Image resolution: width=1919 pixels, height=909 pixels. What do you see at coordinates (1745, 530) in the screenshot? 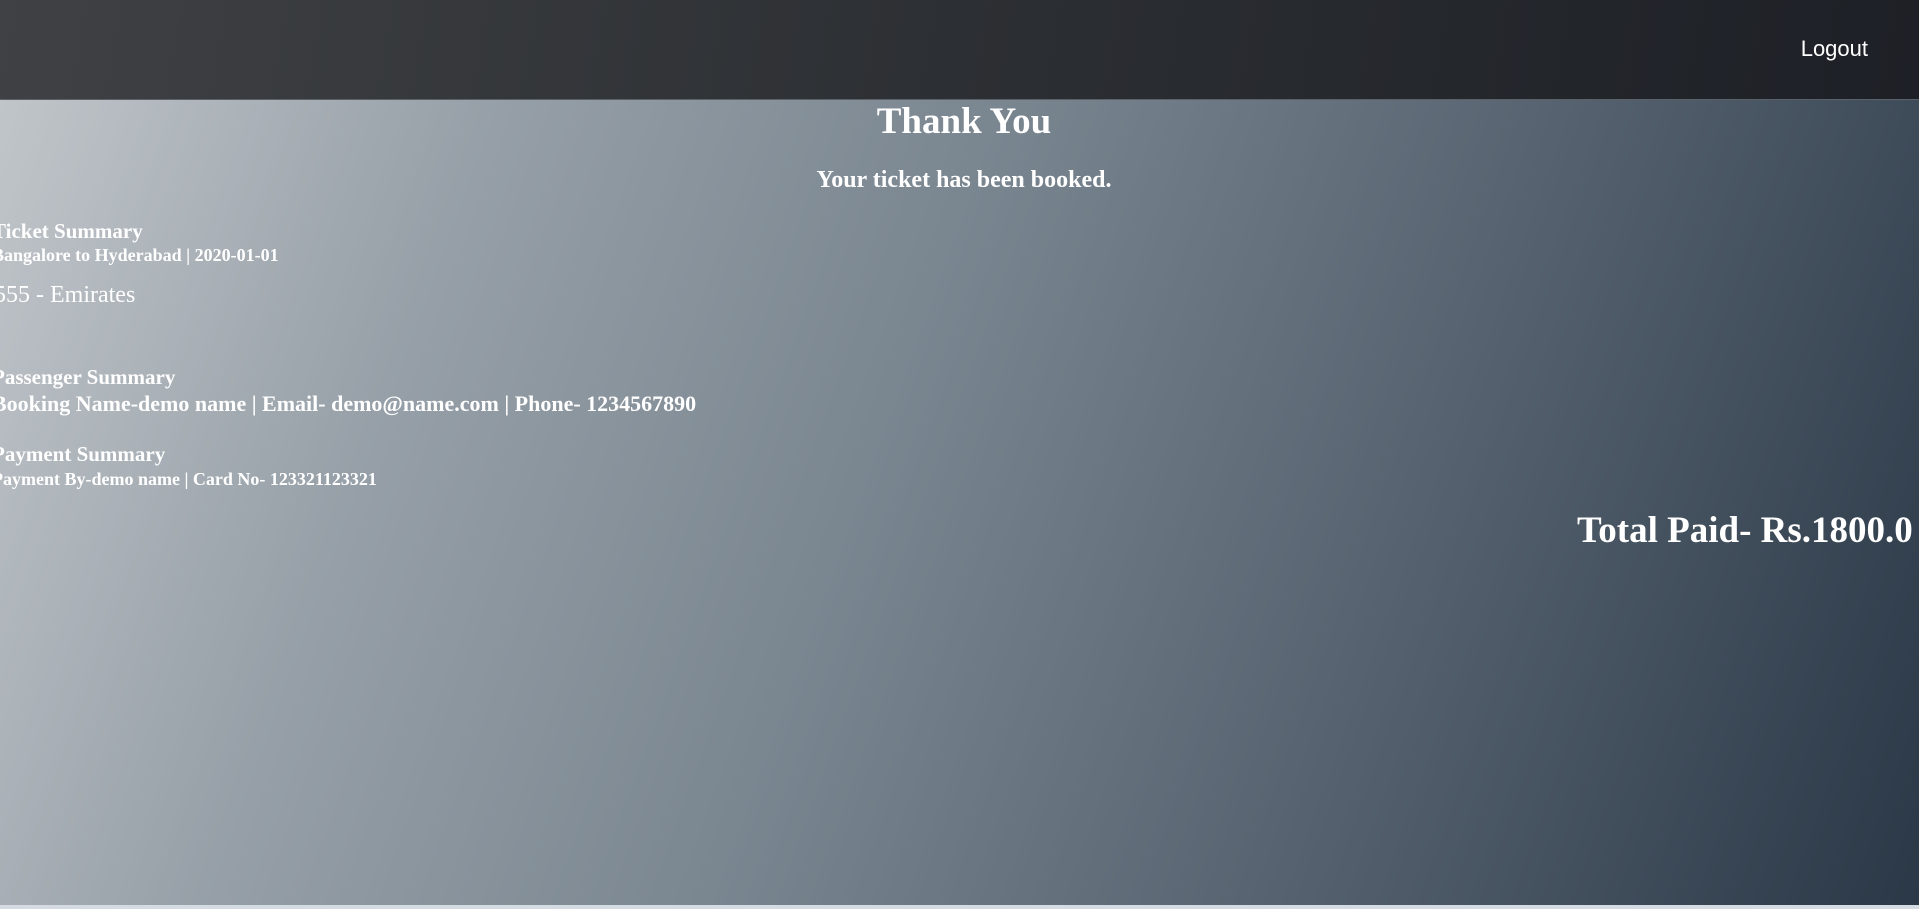
I see `total-paid: Total Paid- Rs.1800.0` at bounding box center [1745, 530].